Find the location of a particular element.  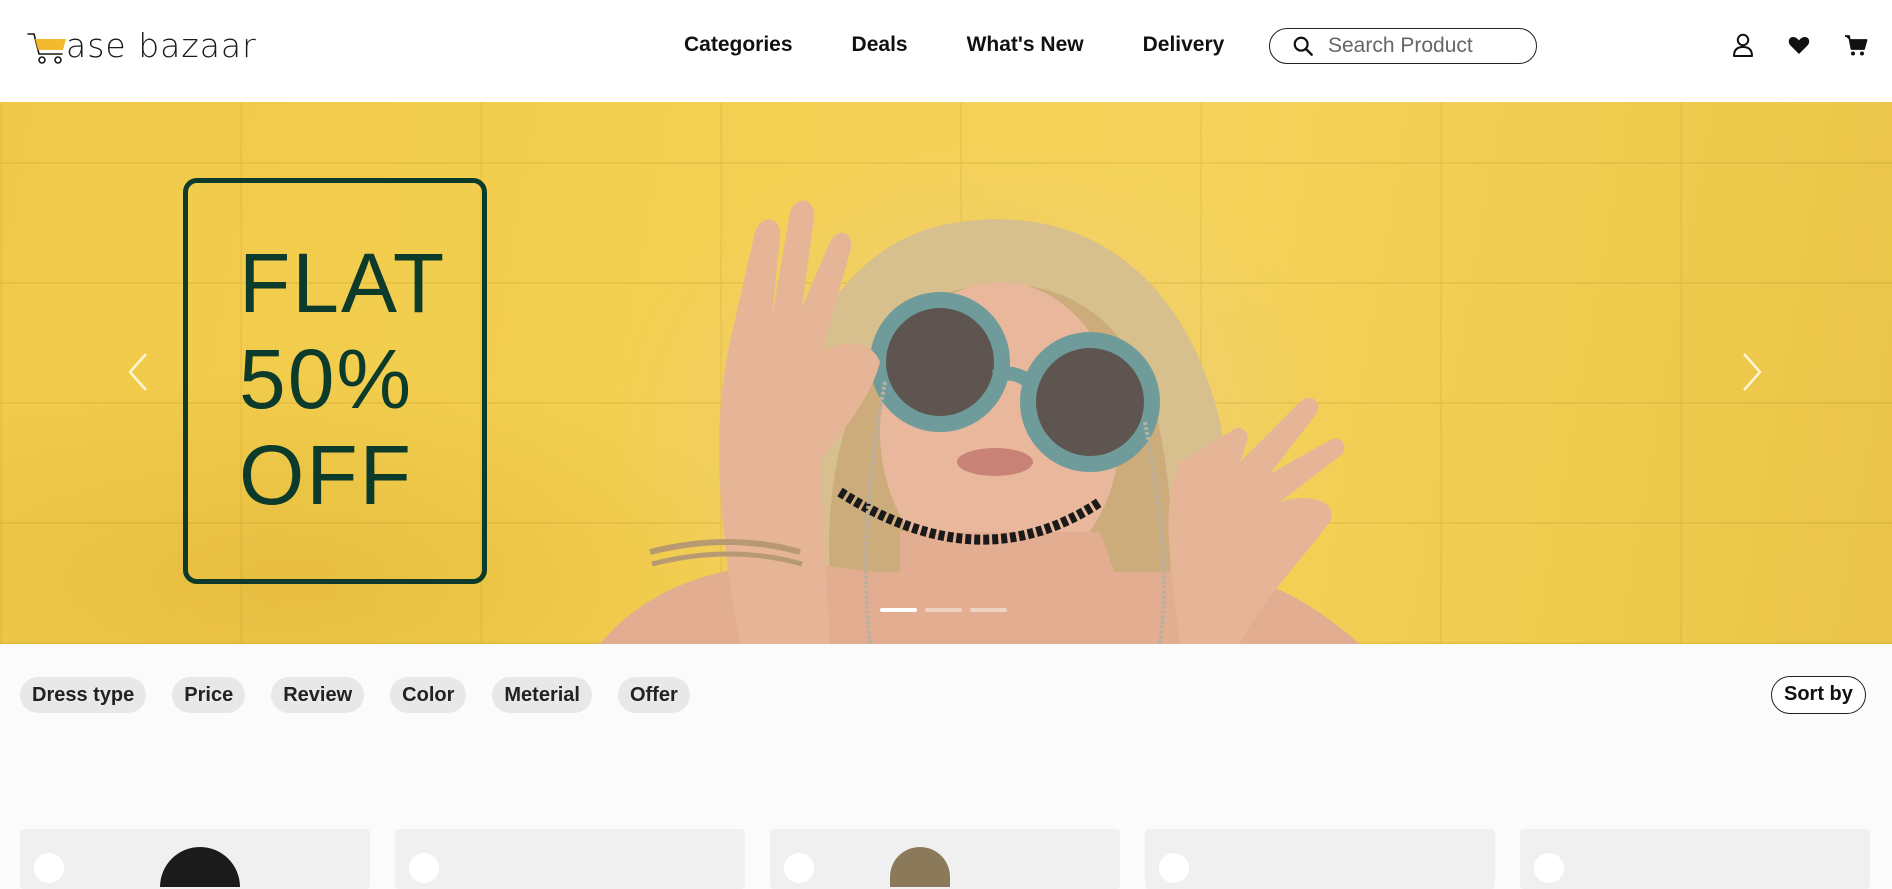

promo-line-1: FLAT is located at coordinates (343, 283).